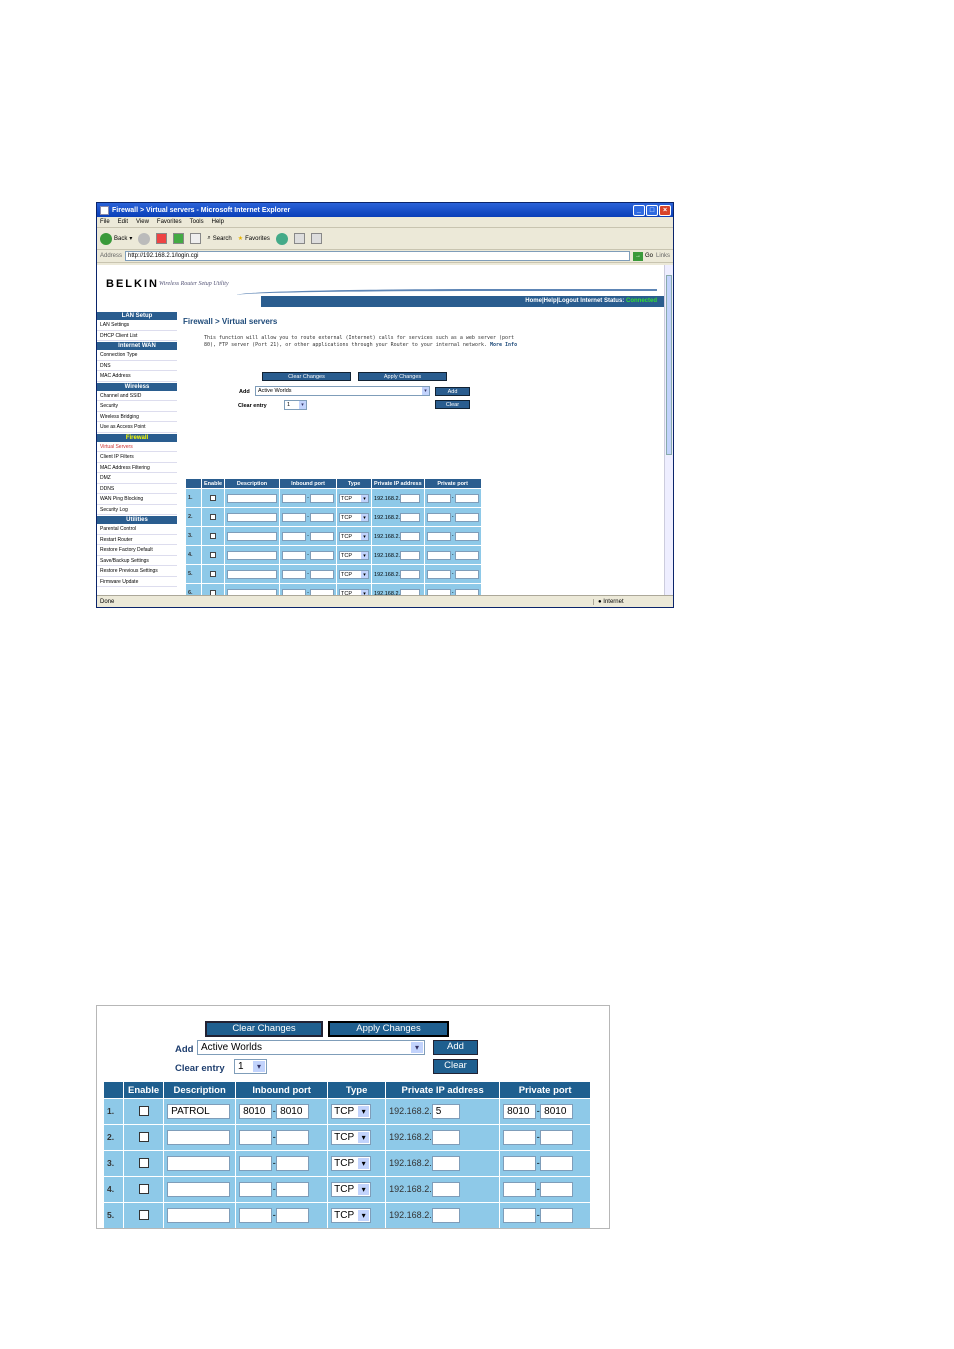 This screenshot has height=1349, width=954. I want to click on private-ip-input: 5, so click(445, 1111).